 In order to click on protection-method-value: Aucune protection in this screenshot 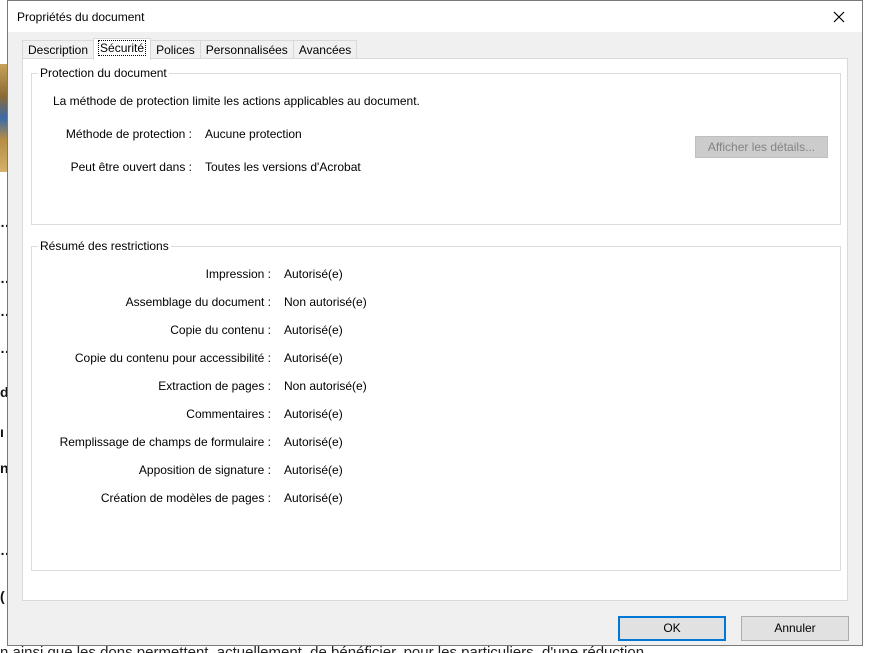, I will do `click(253, 134)`.